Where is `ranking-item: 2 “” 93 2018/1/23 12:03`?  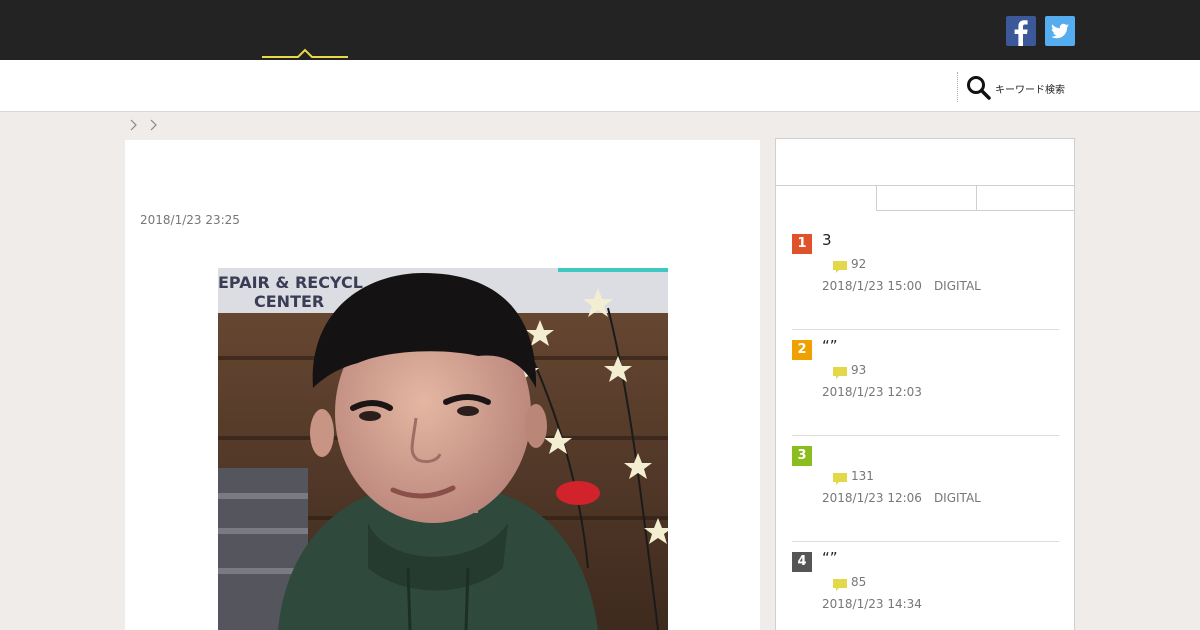 ranking-item: 2 “” 93 2018/1/23 12:03 is located at coordinates (925, 383).